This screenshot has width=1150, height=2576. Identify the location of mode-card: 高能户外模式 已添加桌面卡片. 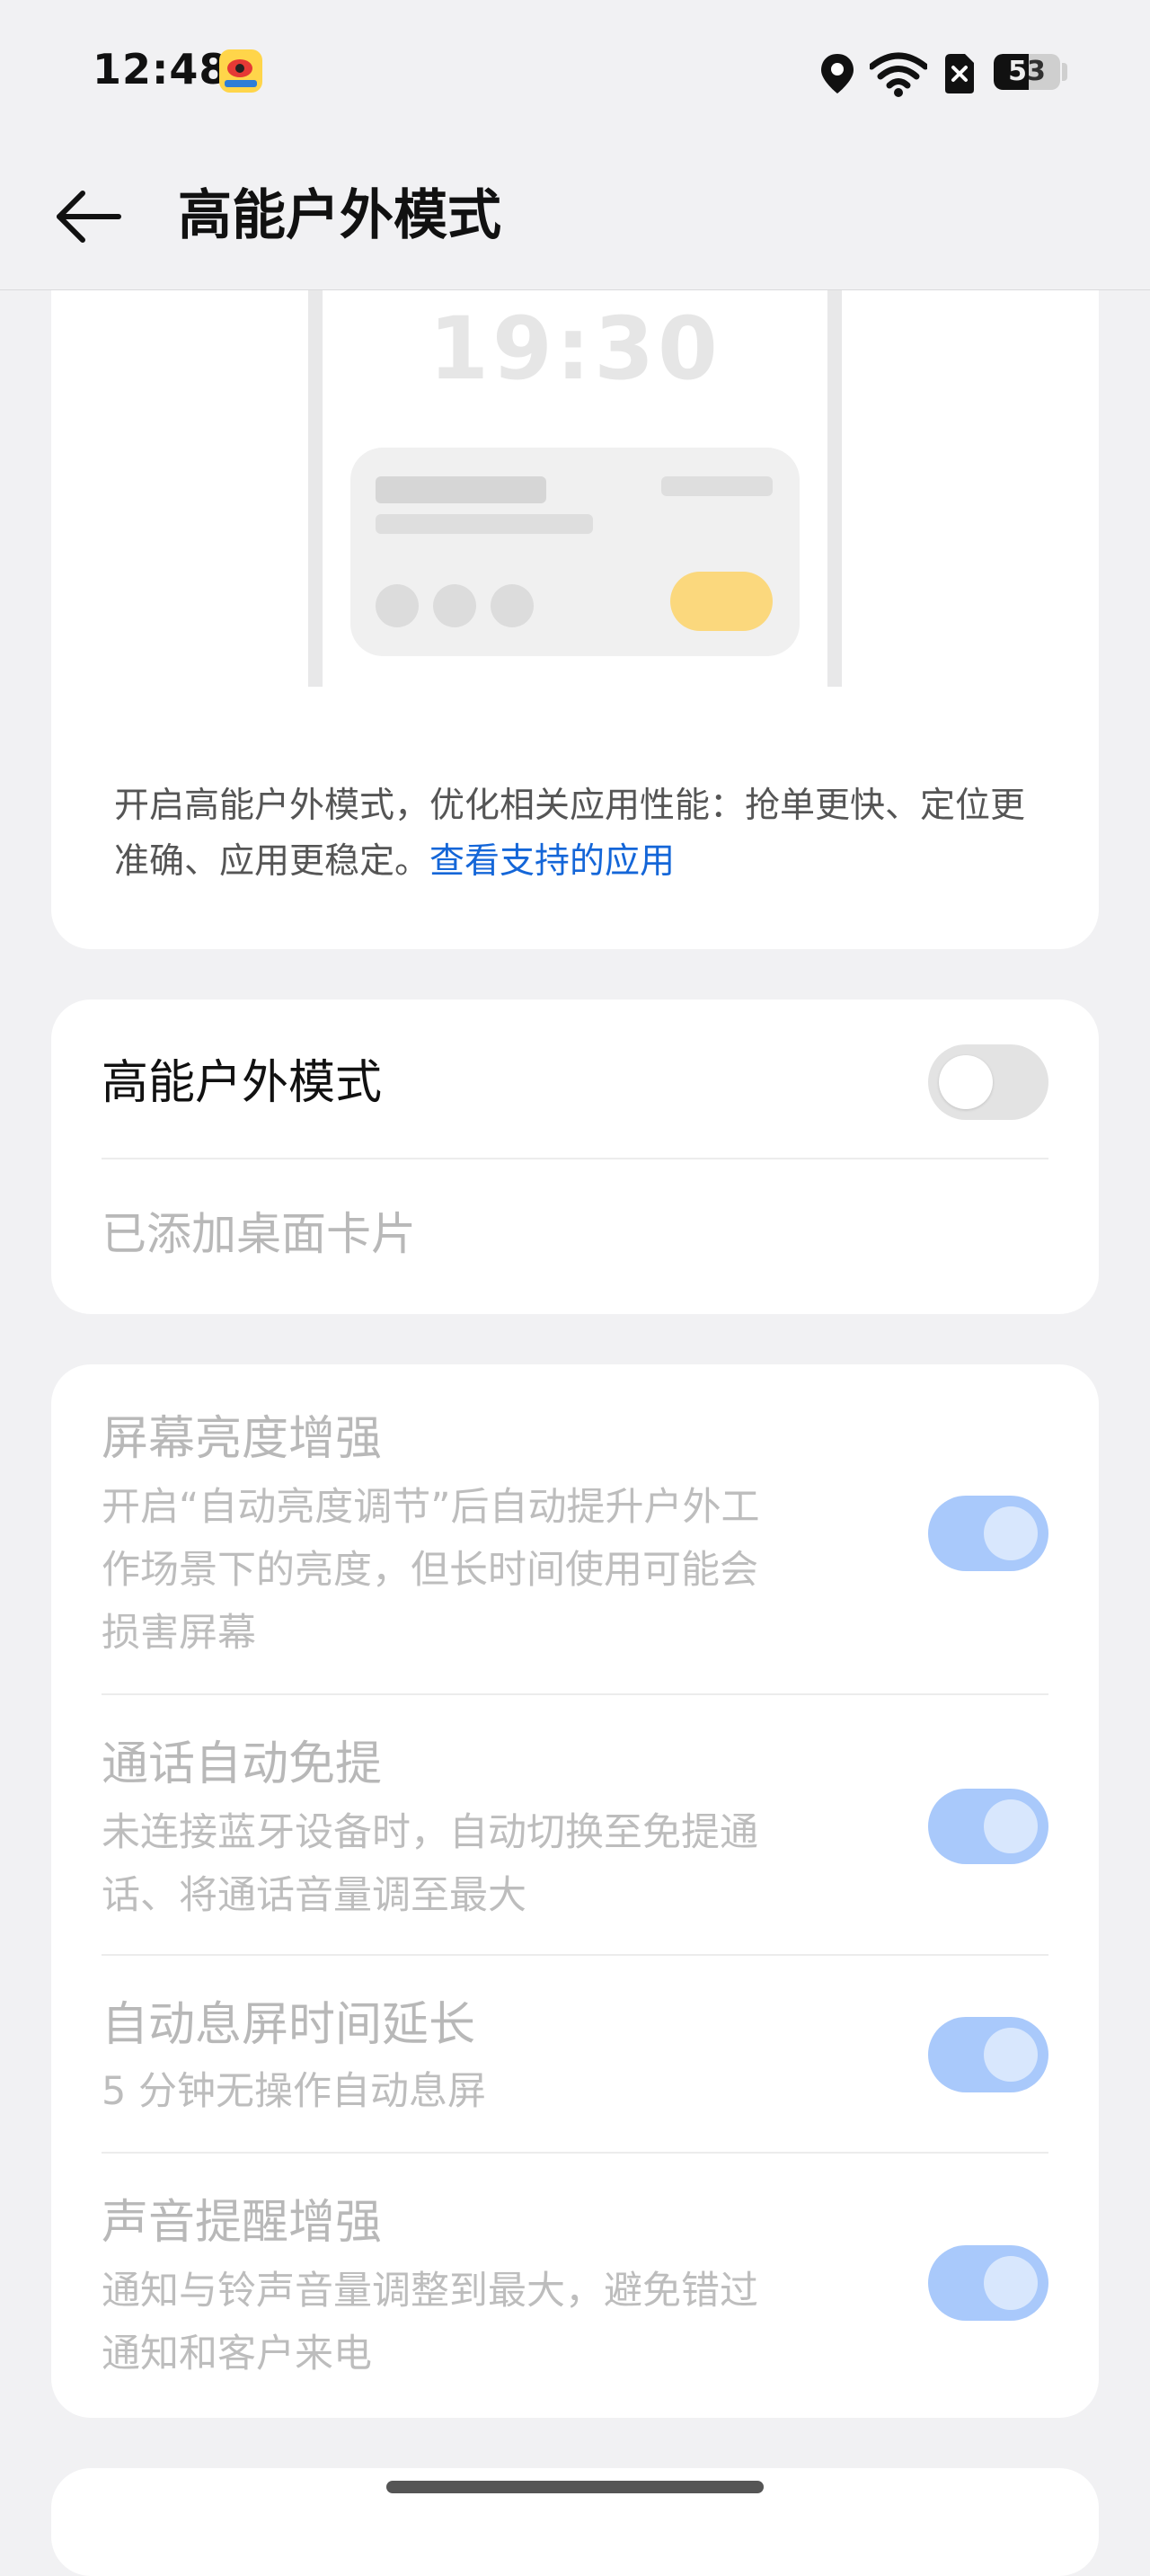
(575, 1156).